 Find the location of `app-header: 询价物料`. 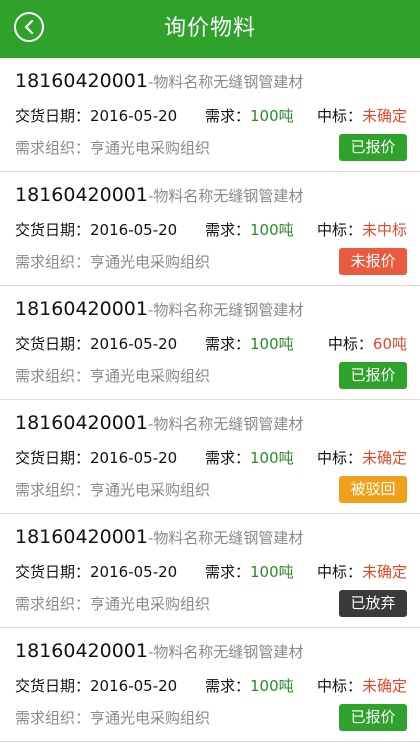

app-header: 询价物料 is located at coordinates (210, 29).